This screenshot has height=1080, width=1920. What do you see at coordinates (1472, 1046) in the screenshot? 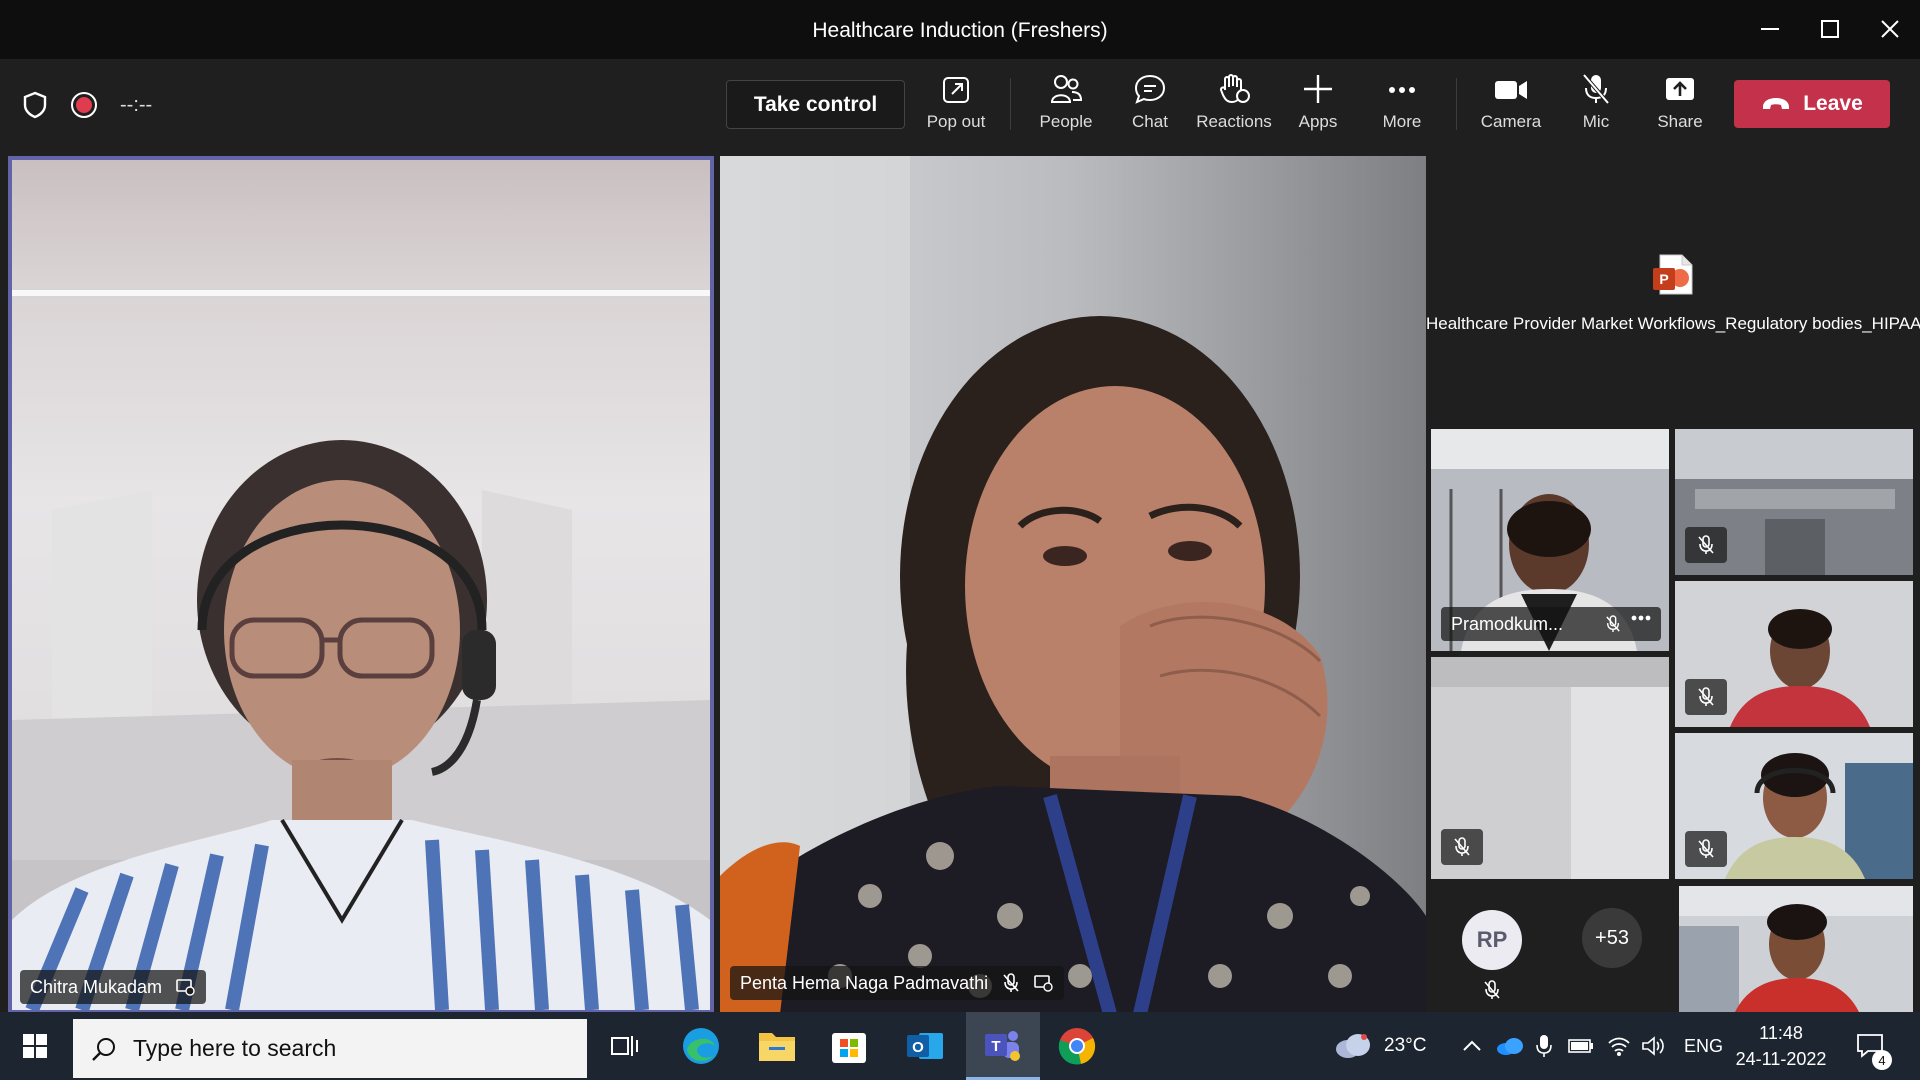
I see `show-hidden-icons-button` at bounding box center [1472, 1046].